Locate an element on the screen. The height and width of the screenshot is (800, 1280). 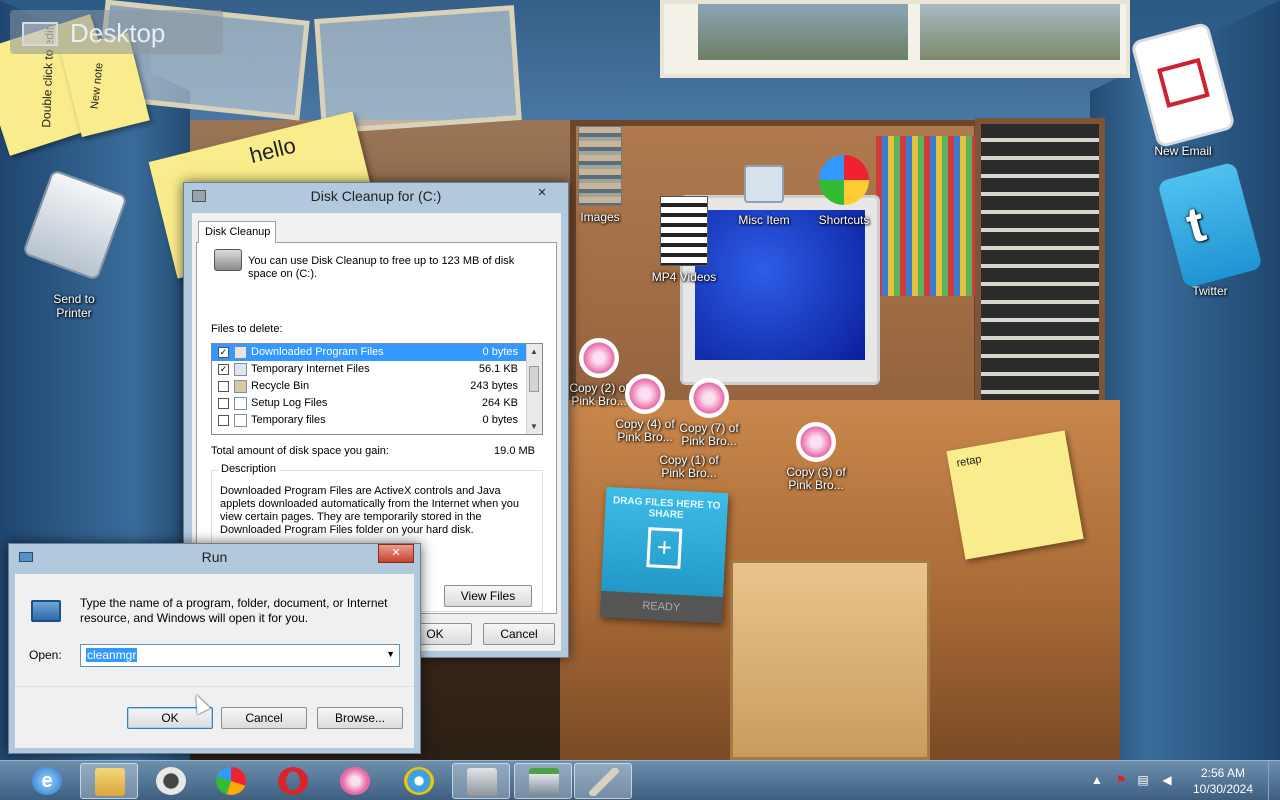
email-icon is located at coordinates (1183, 85).